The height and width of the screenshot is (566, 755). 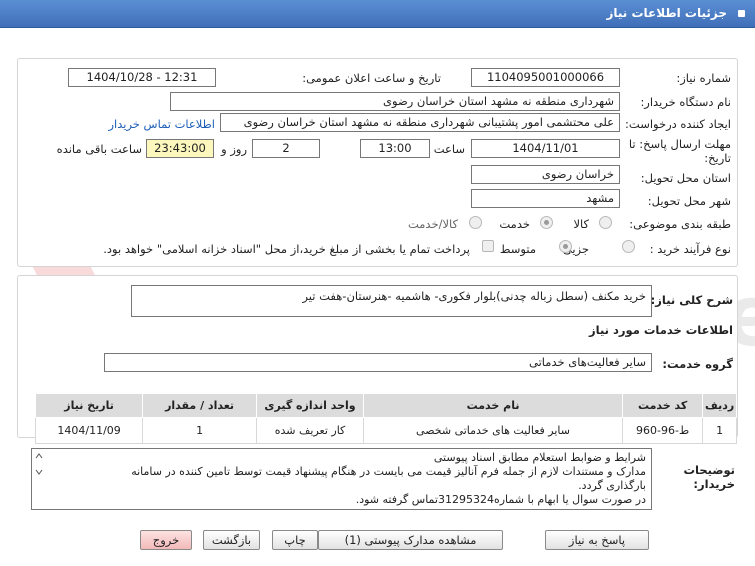 What do you see at coordinates (371, 78) in the screenshot?
I see `announce-label: تاریخ و ساعت اعلان عمومی:` at bounding box center [371, 78].